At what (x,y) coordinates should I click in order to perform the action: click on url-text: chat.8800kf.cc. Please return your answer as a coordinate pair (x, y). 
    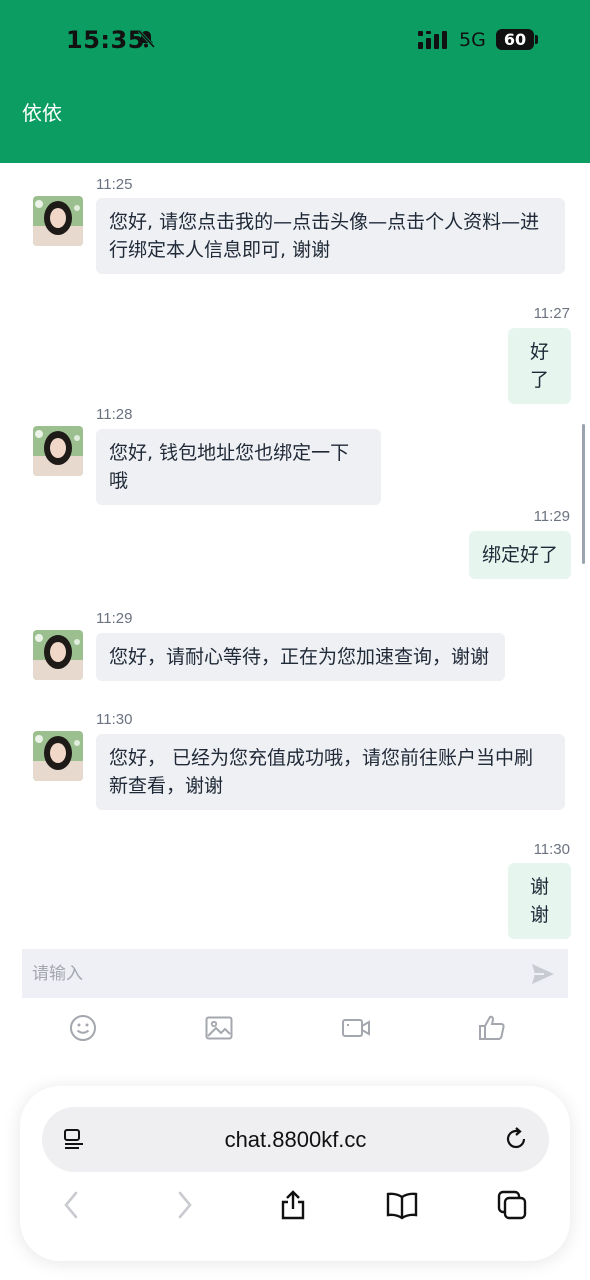
    Looking at the image, I should click on (295, 1139).